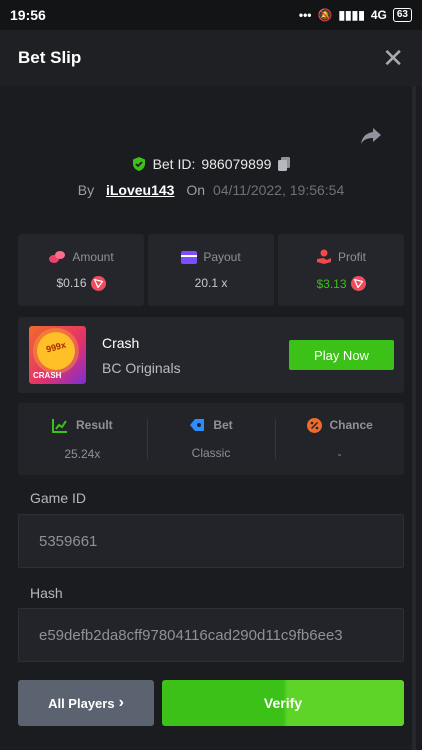 The image size is (422, 750). I want to click on bet-label: Bet, so click(223, 425).